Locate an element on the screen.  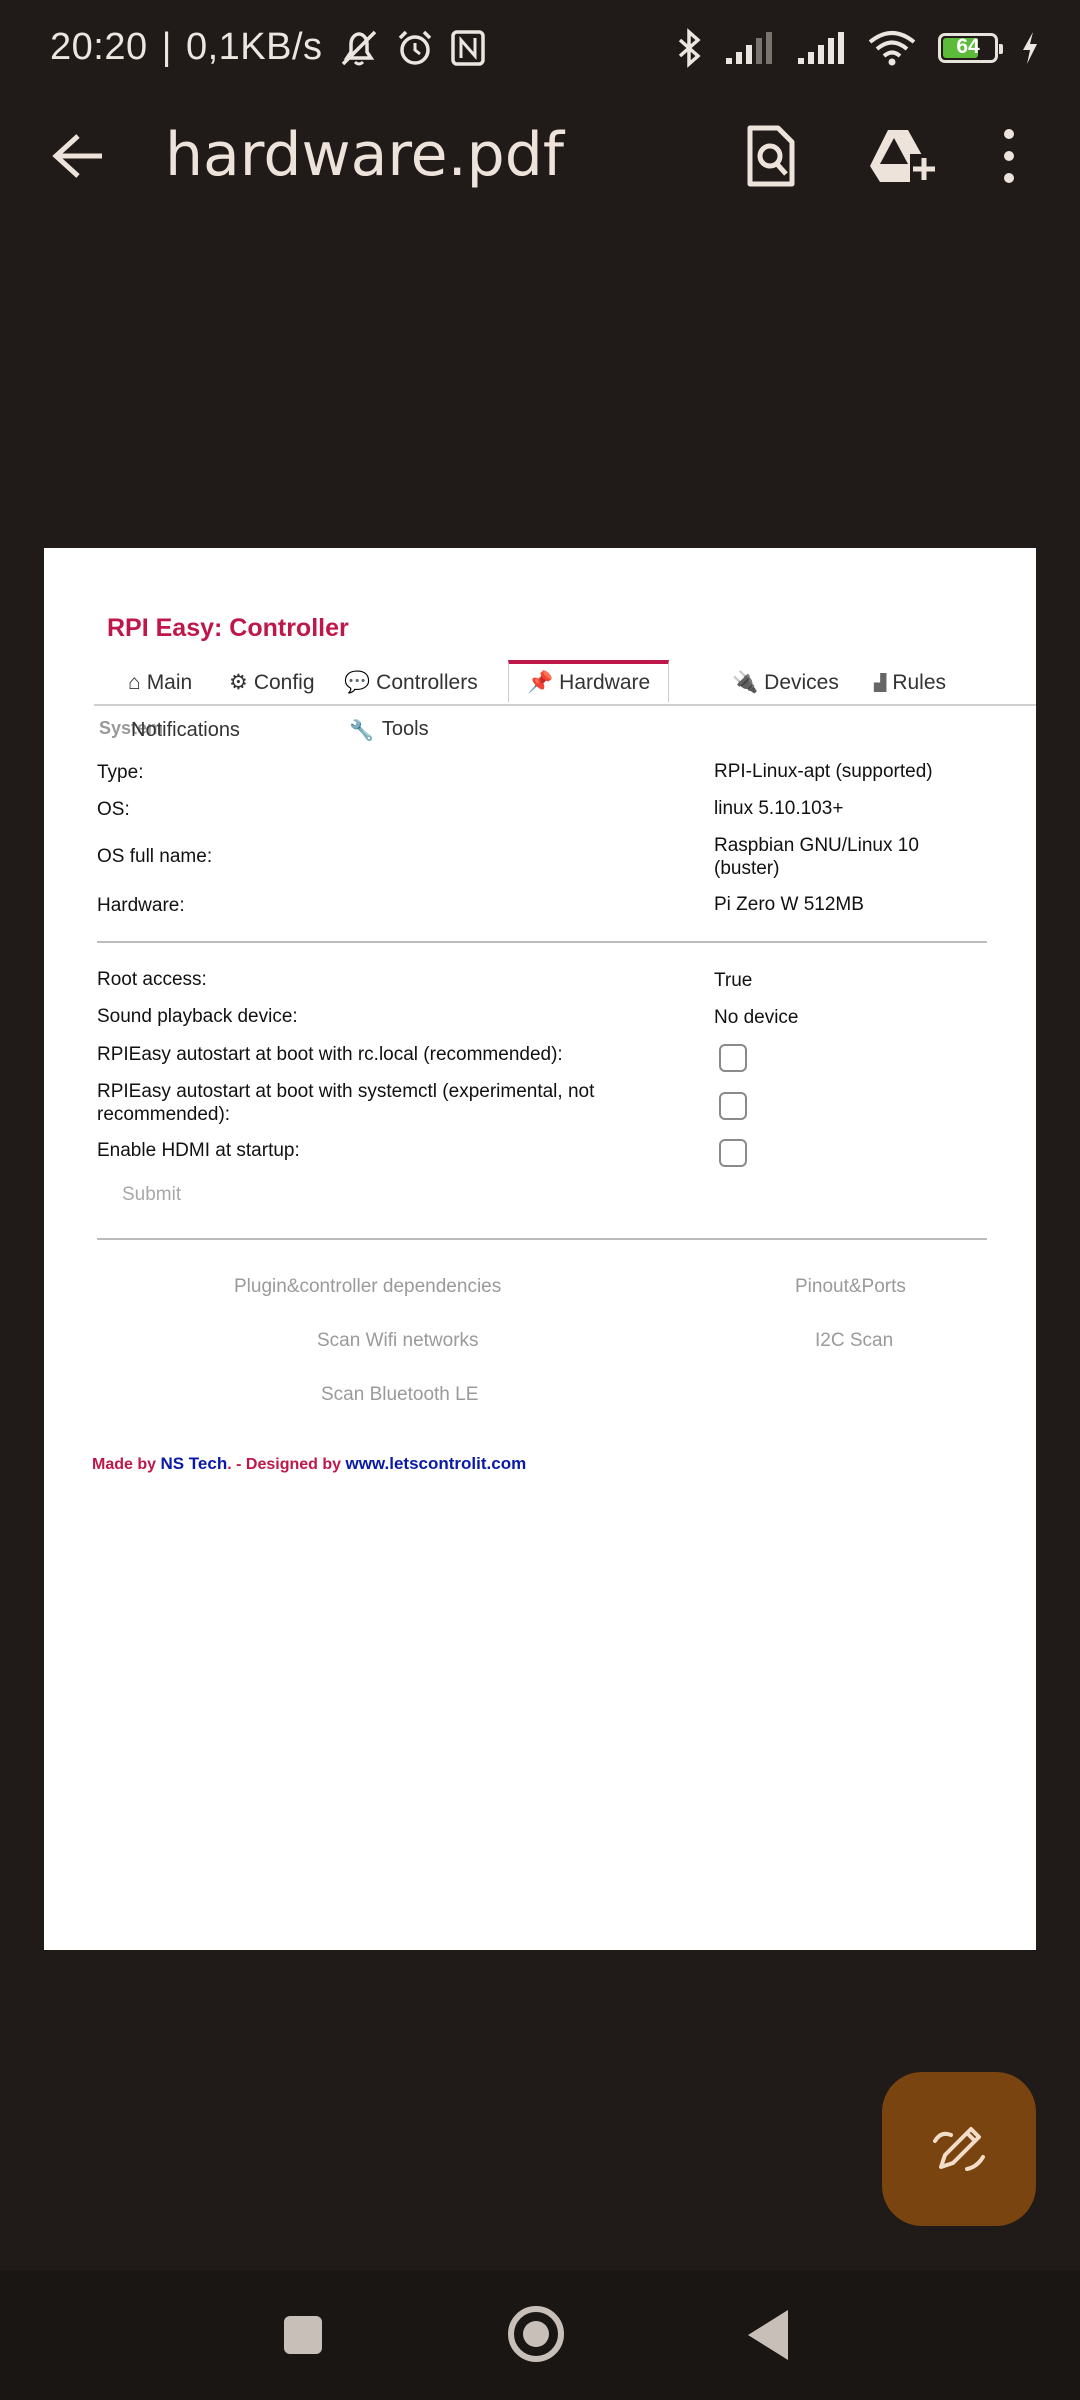
info-label: Type: is located at coordinates (120, 772).